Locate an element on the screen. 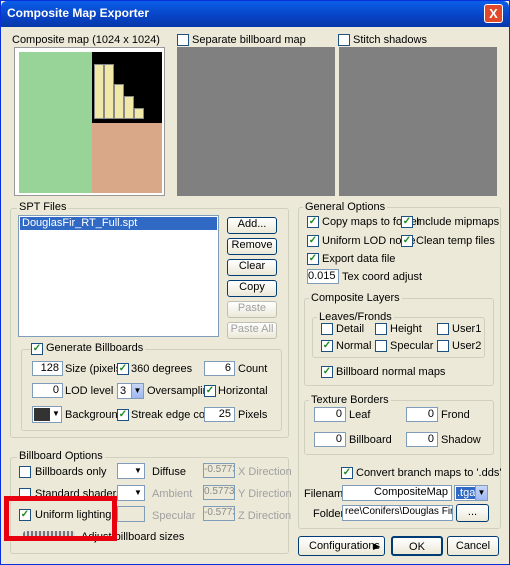 The height and width of the screenshot is (565, 510). folder-input: ree\Conifers\Douglas Fir Full is located at coordinates (397, 513).